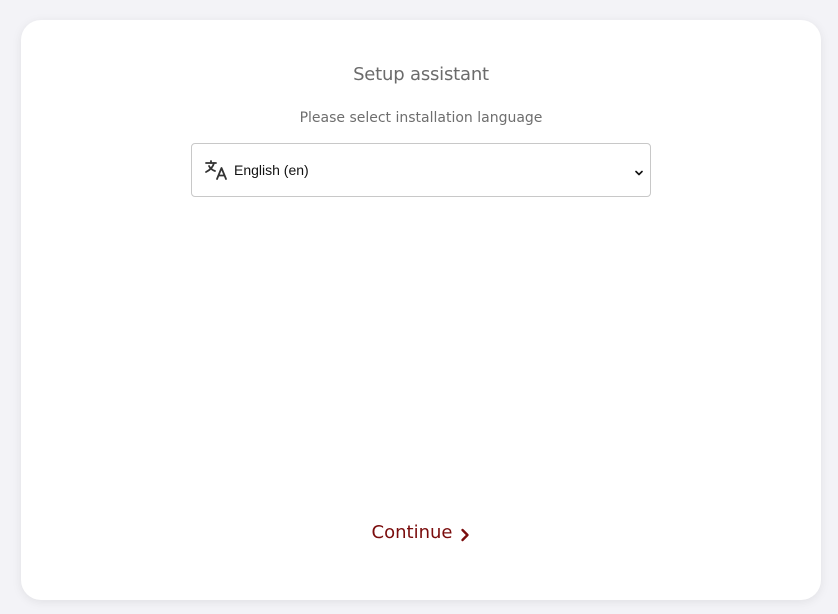 This screenshot has height=614, width=838. I want to click on selected-language: English (en), so click(271, 170).